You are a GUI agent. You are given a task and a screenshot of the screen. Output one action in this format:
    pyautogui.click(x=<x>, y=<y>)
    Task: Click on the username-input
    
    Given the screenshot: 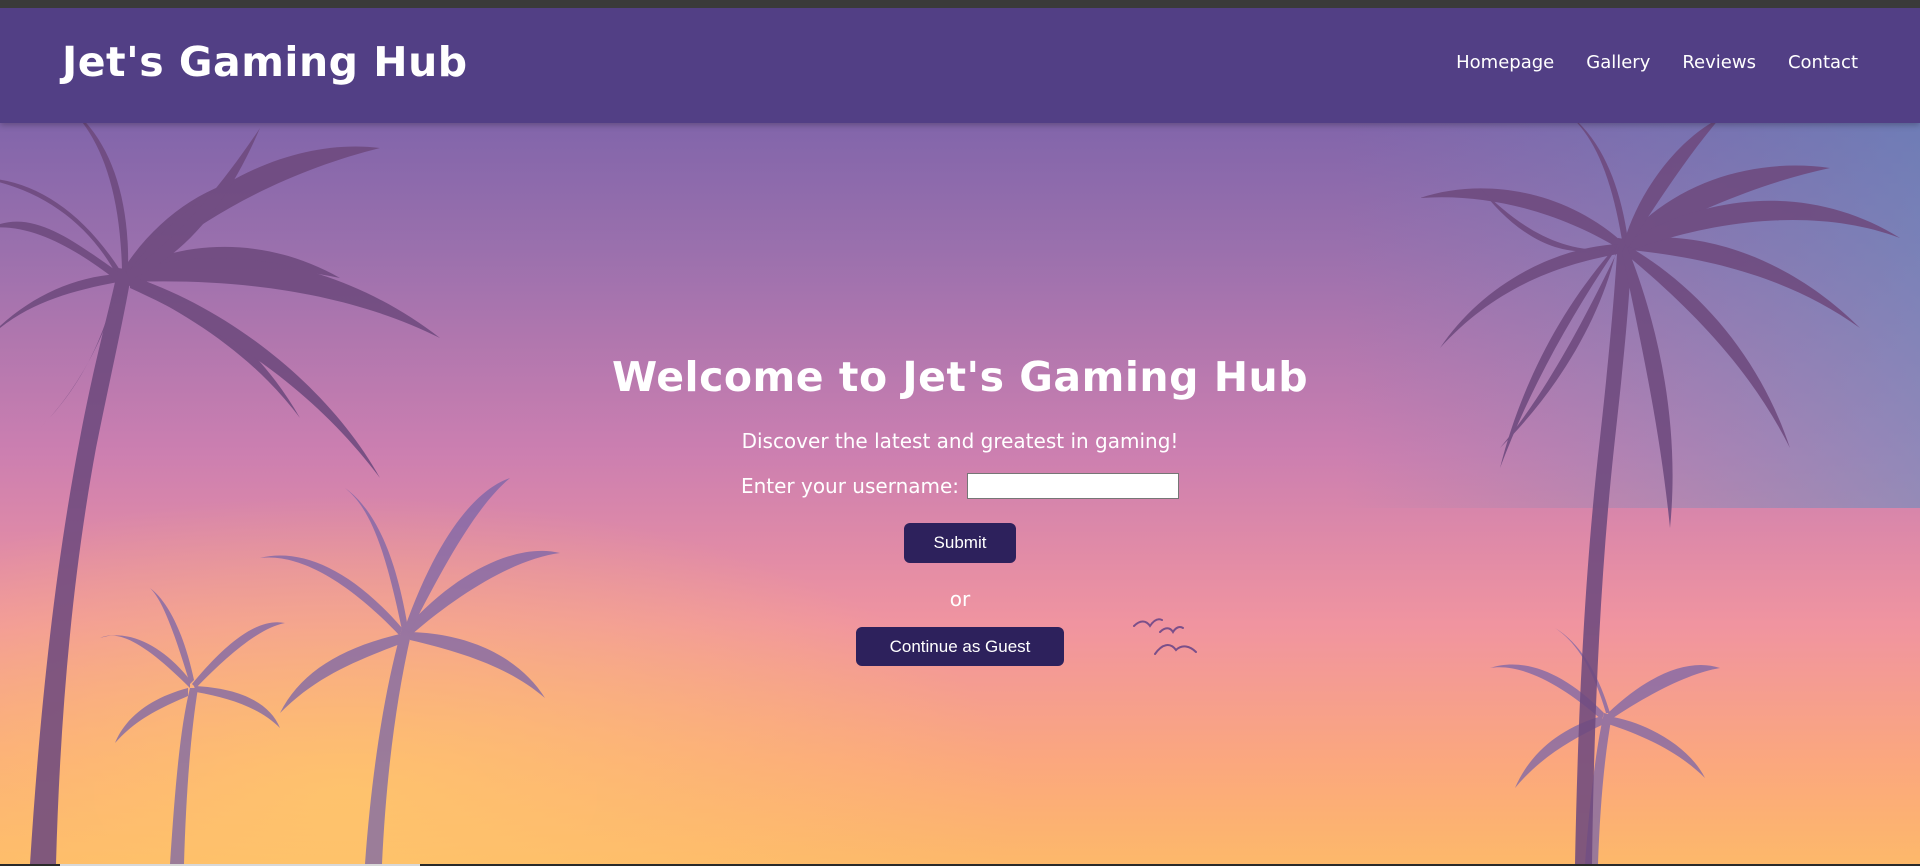 What is the action you would take?
    pyautogui.click(x=1073, y=486)
    